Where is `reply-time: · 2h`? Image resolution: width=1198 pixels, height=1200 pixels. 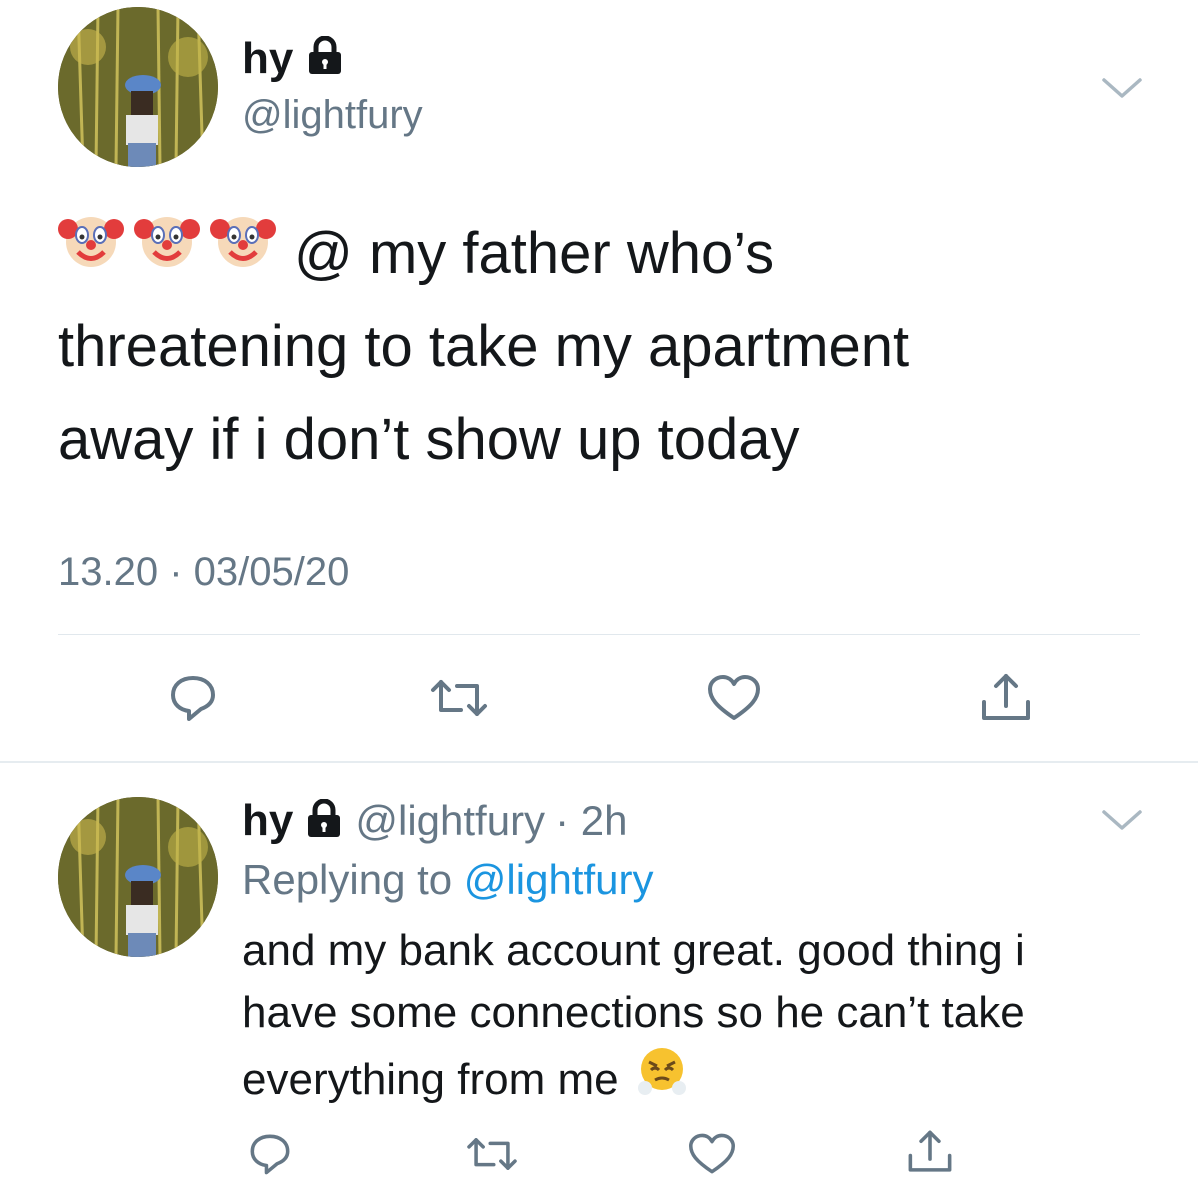
reply-time: · 2h is located at coordinates (591, 821).